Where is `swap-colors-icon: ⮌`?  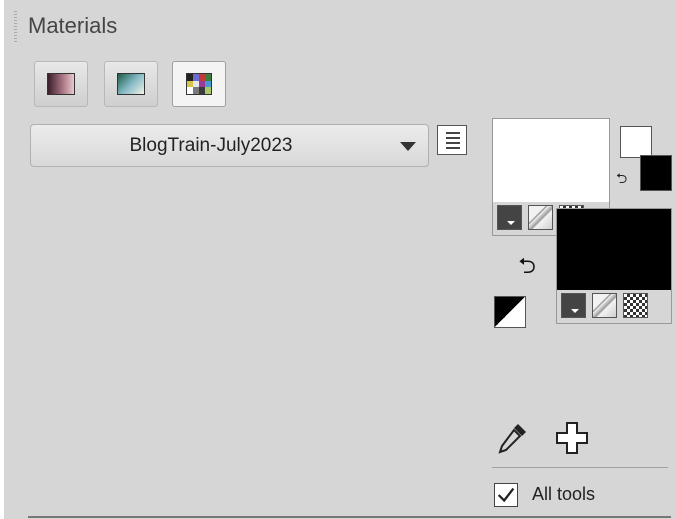
swap-colors-icon: ⮌ is located at coordinates (527, 268).